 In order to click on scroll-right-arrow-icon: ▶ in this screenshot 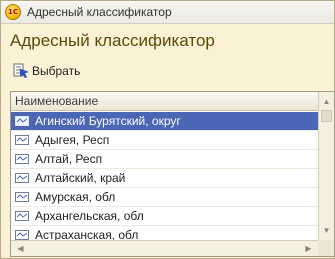, I will do `click(308, 248)`.